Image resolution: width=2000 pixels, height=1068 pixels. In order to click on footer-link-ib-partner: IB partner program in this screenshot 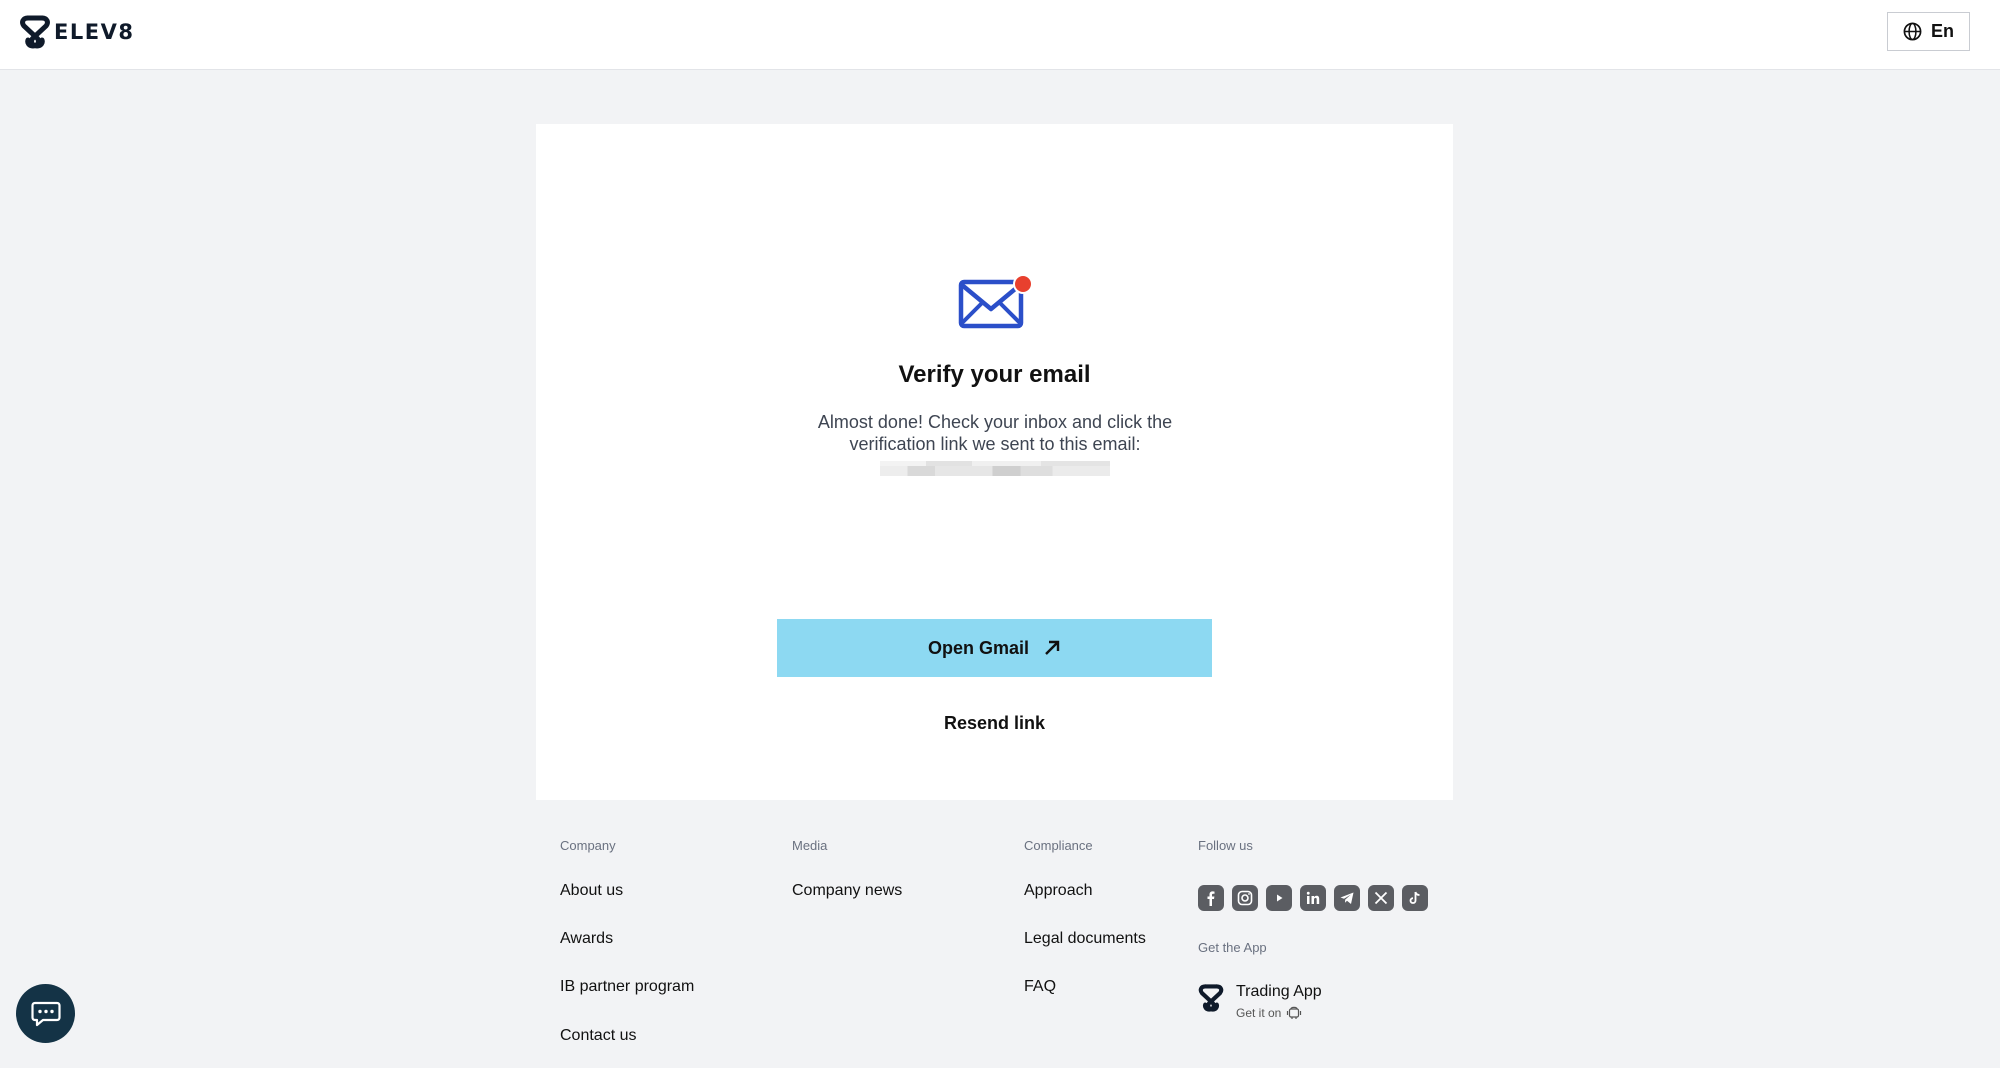, I will do `click(627, 987)`.